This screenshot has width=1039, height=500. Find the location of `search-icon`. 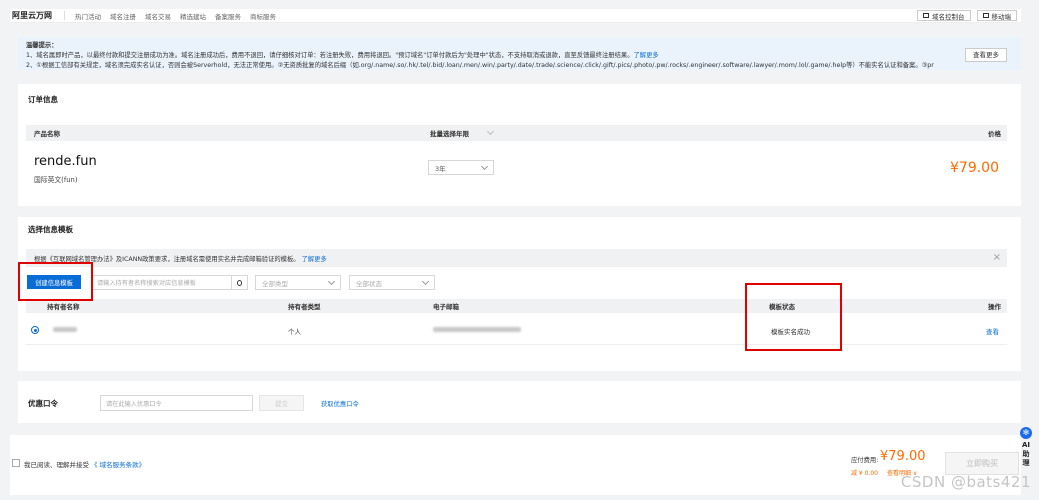

search-icon is located at coordinates (239, 282).